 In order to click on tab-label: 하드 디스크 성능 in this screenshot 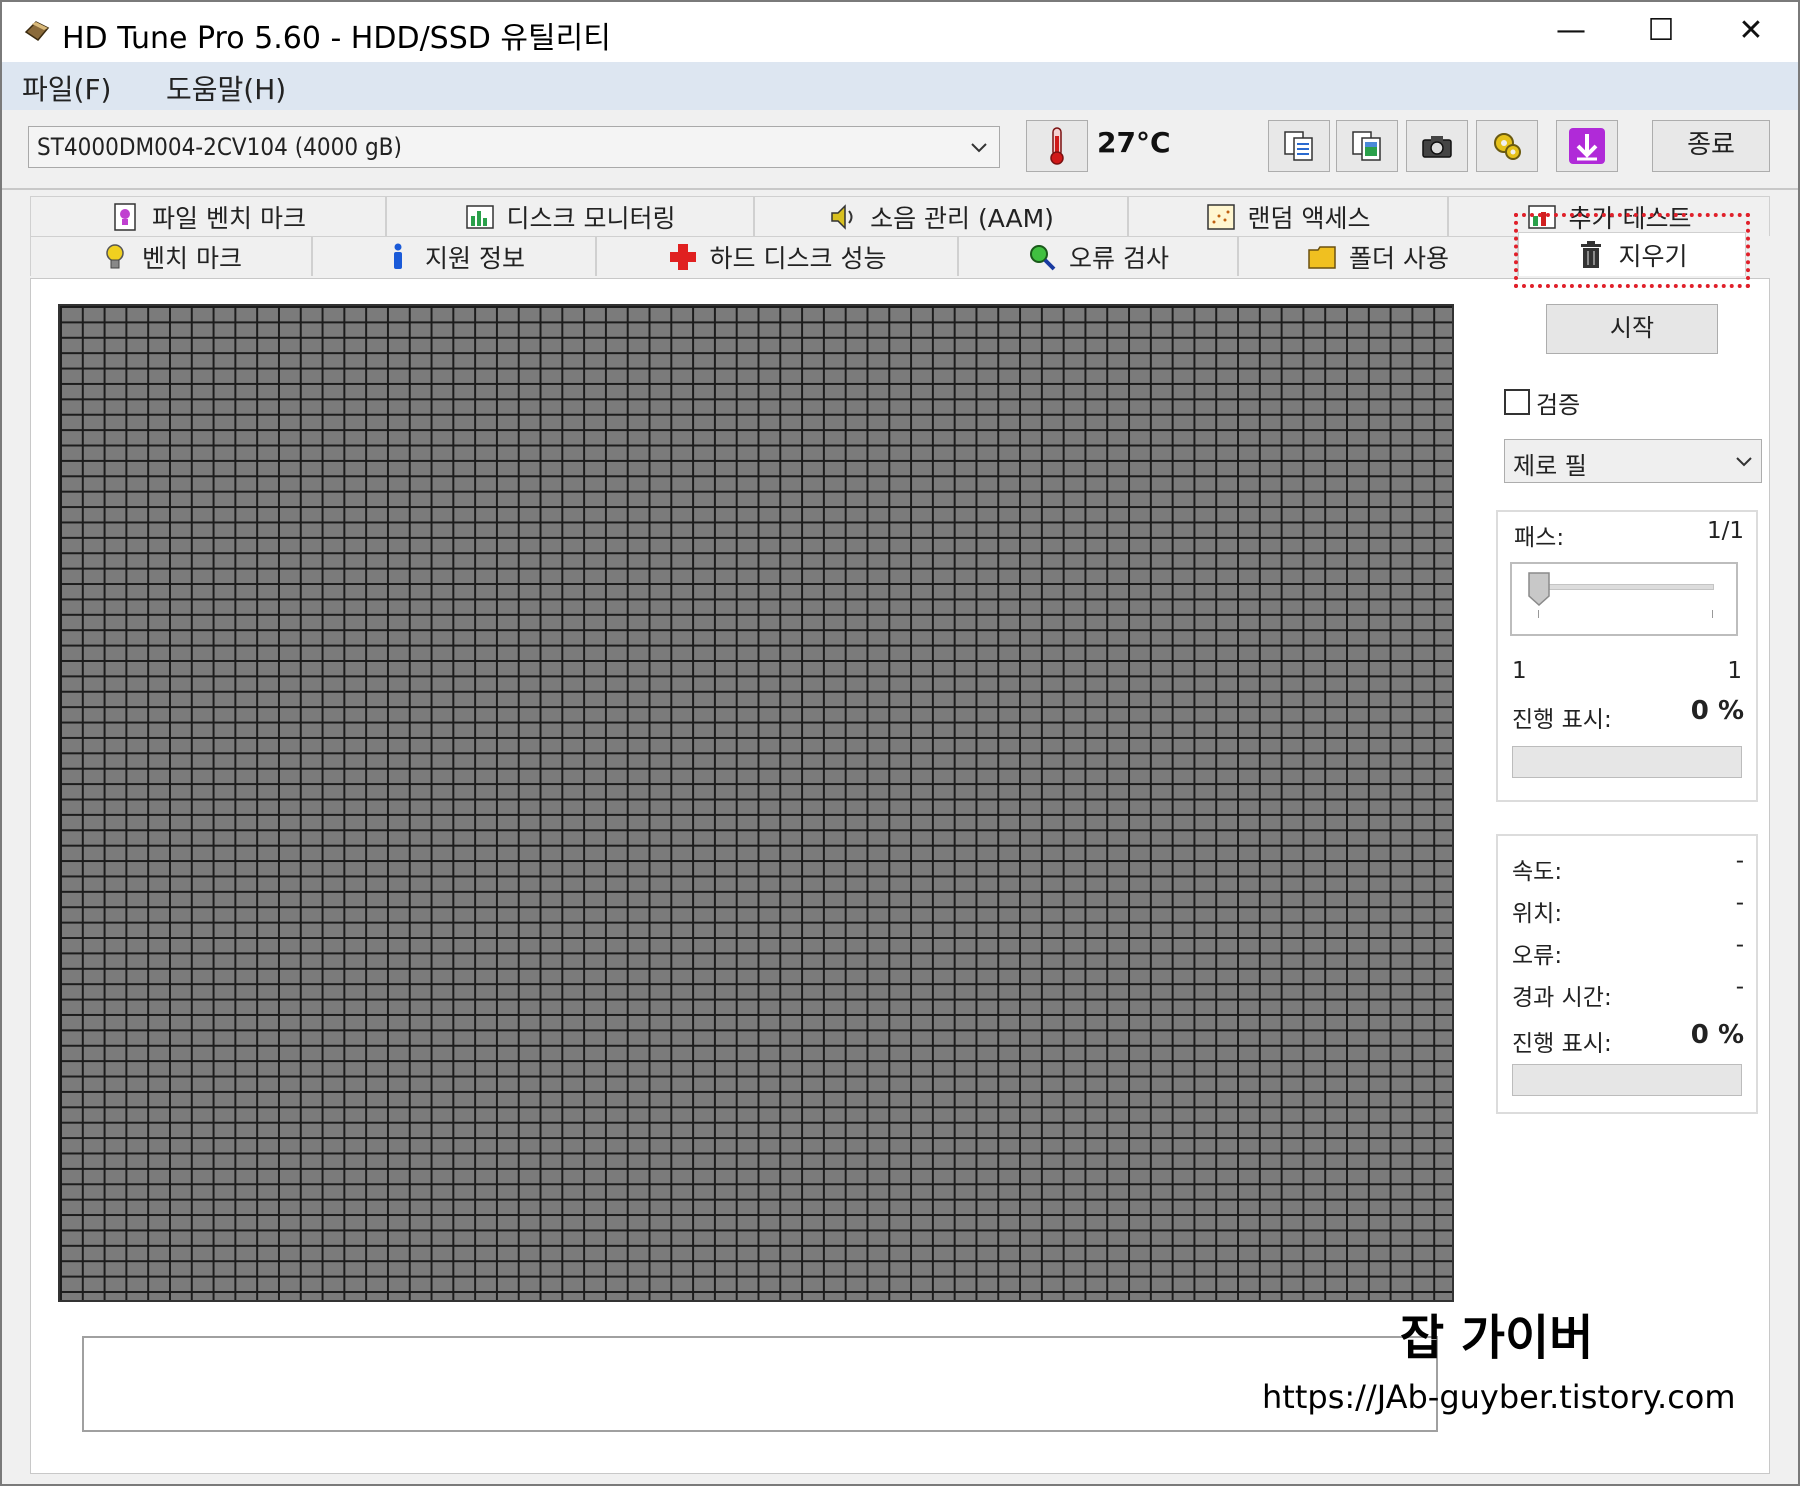, I will do `click(798, 258)`.